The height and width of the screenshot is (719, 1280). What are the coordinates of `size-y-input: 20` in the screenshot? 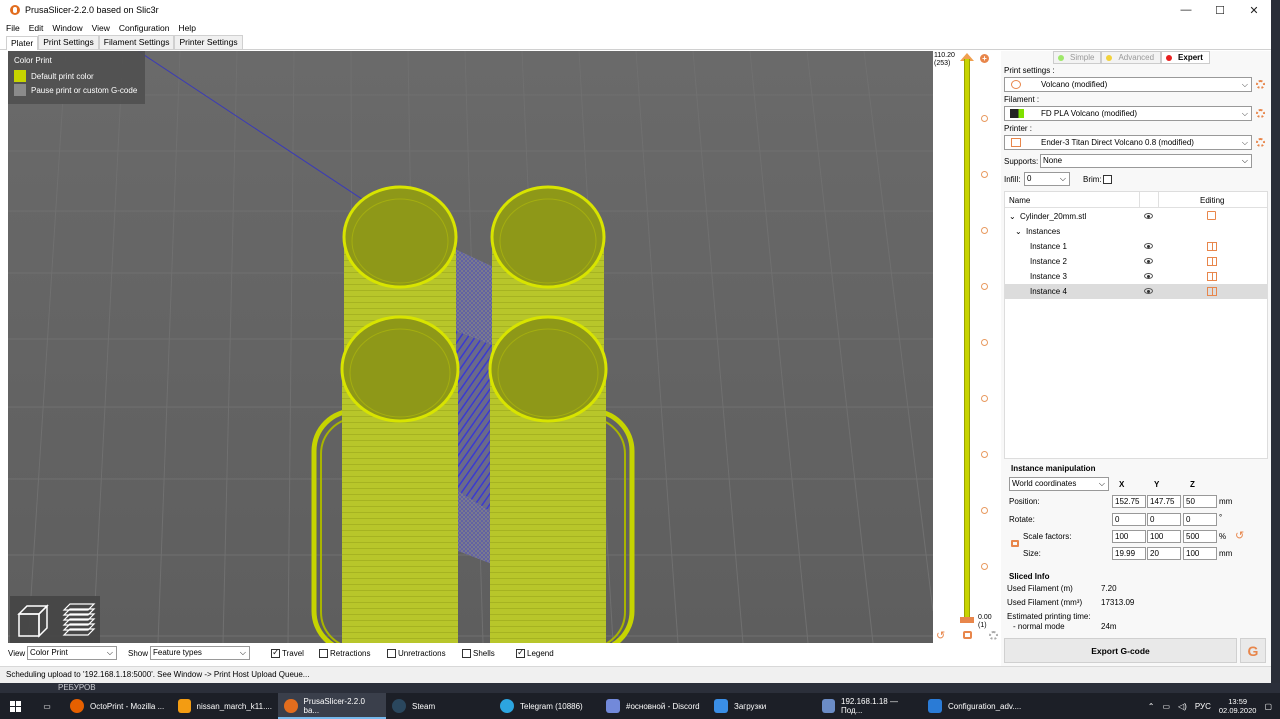 It's located at (1164, 553).